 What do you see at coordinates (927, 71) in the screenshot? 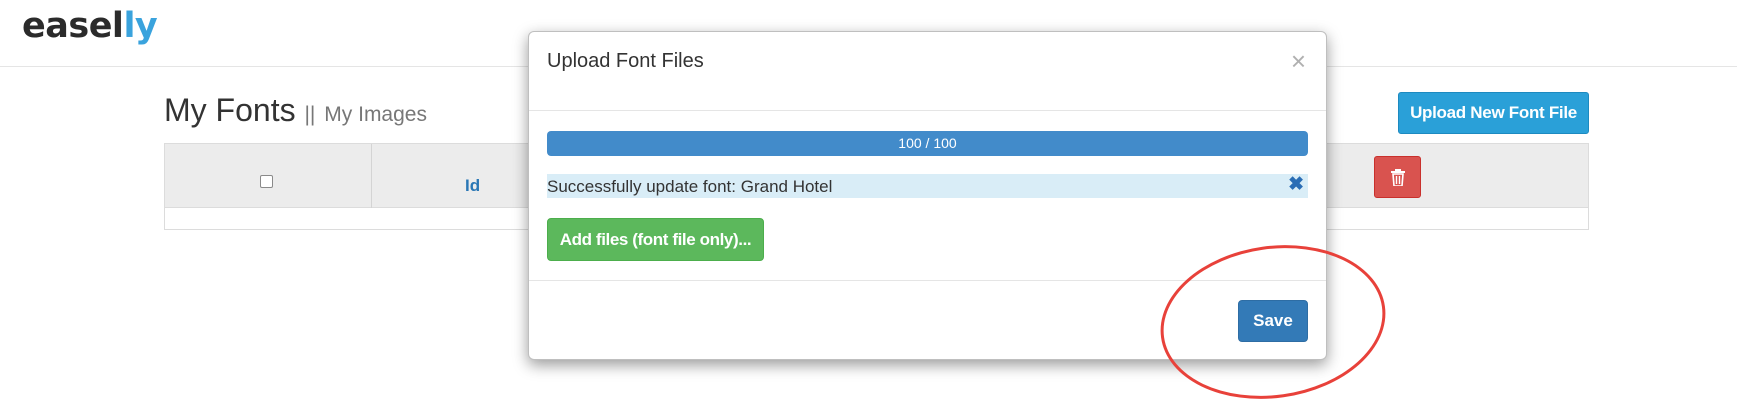
I see `modal-header: Upload Font Files ×` at bounding box center [927, 71].